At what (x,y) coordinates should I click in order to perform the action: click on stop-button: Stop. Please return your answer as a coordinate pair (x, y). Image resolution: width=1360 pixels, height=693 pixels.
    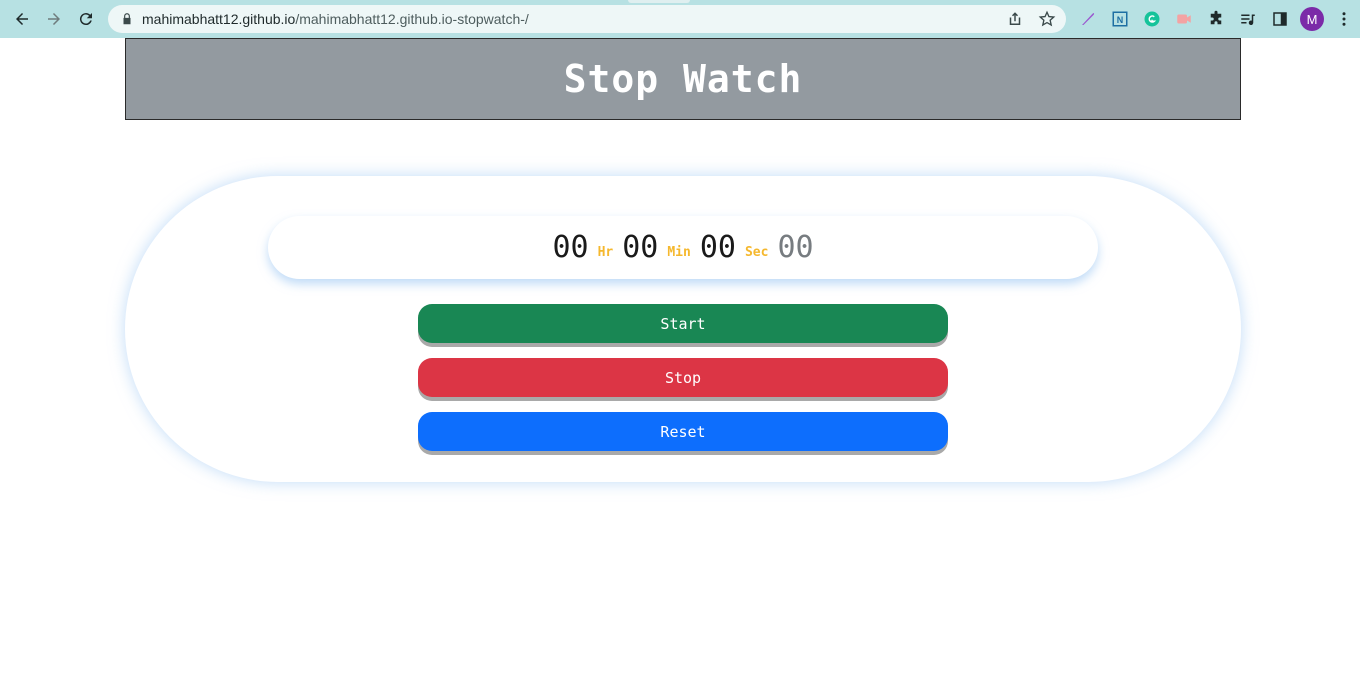
    Looking at the image, I should click on (683, 377).